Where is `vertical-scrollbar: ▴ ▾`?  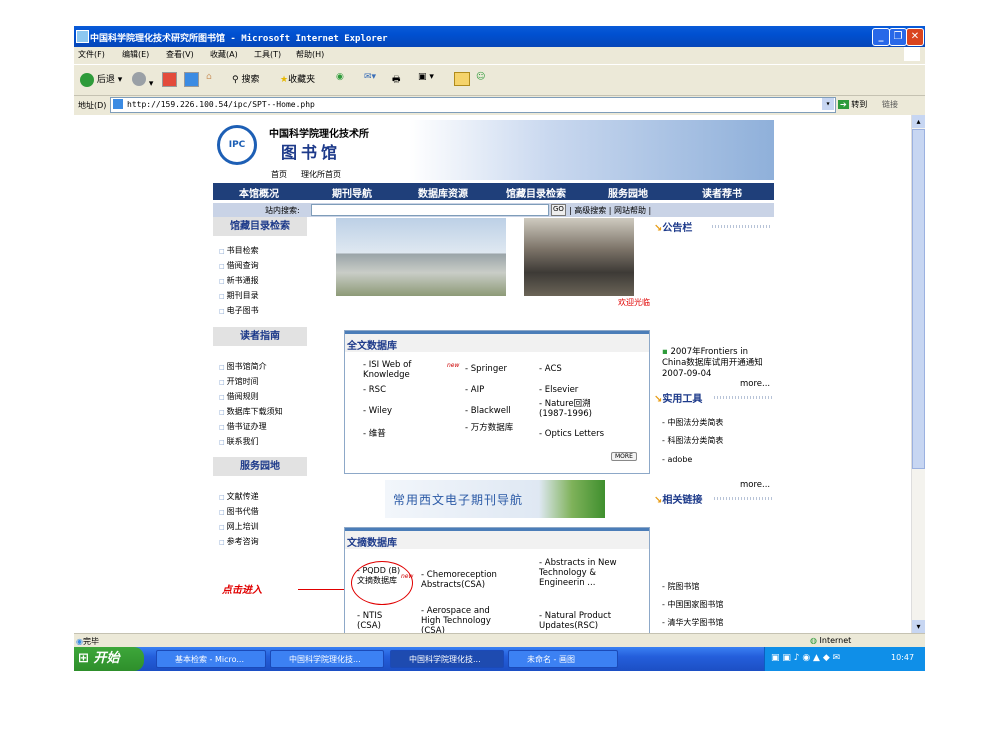
vertical-scrollbar: ▴ ▾ is located at coordinates (918, 374).